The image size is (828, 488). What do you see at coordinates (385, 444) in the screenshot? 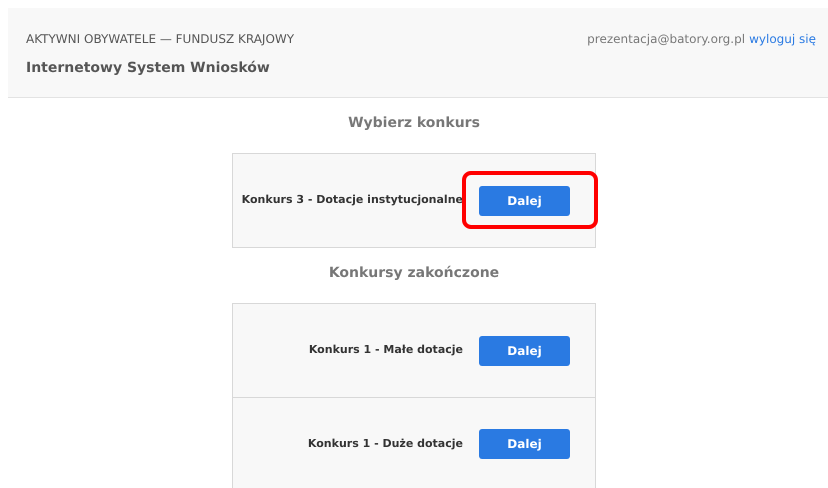
I see `contest-name: Konkurs 1 - Duże dotacje` at bounding box center [385, 444].